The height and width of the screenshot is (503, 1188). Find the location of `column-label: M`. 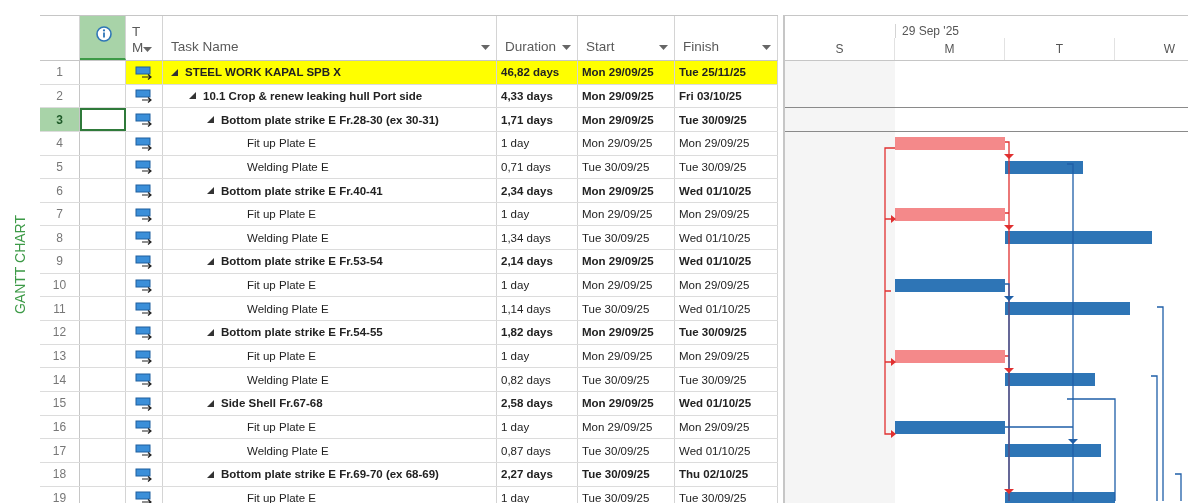

column-label: M is located at coordinates (138, 48).